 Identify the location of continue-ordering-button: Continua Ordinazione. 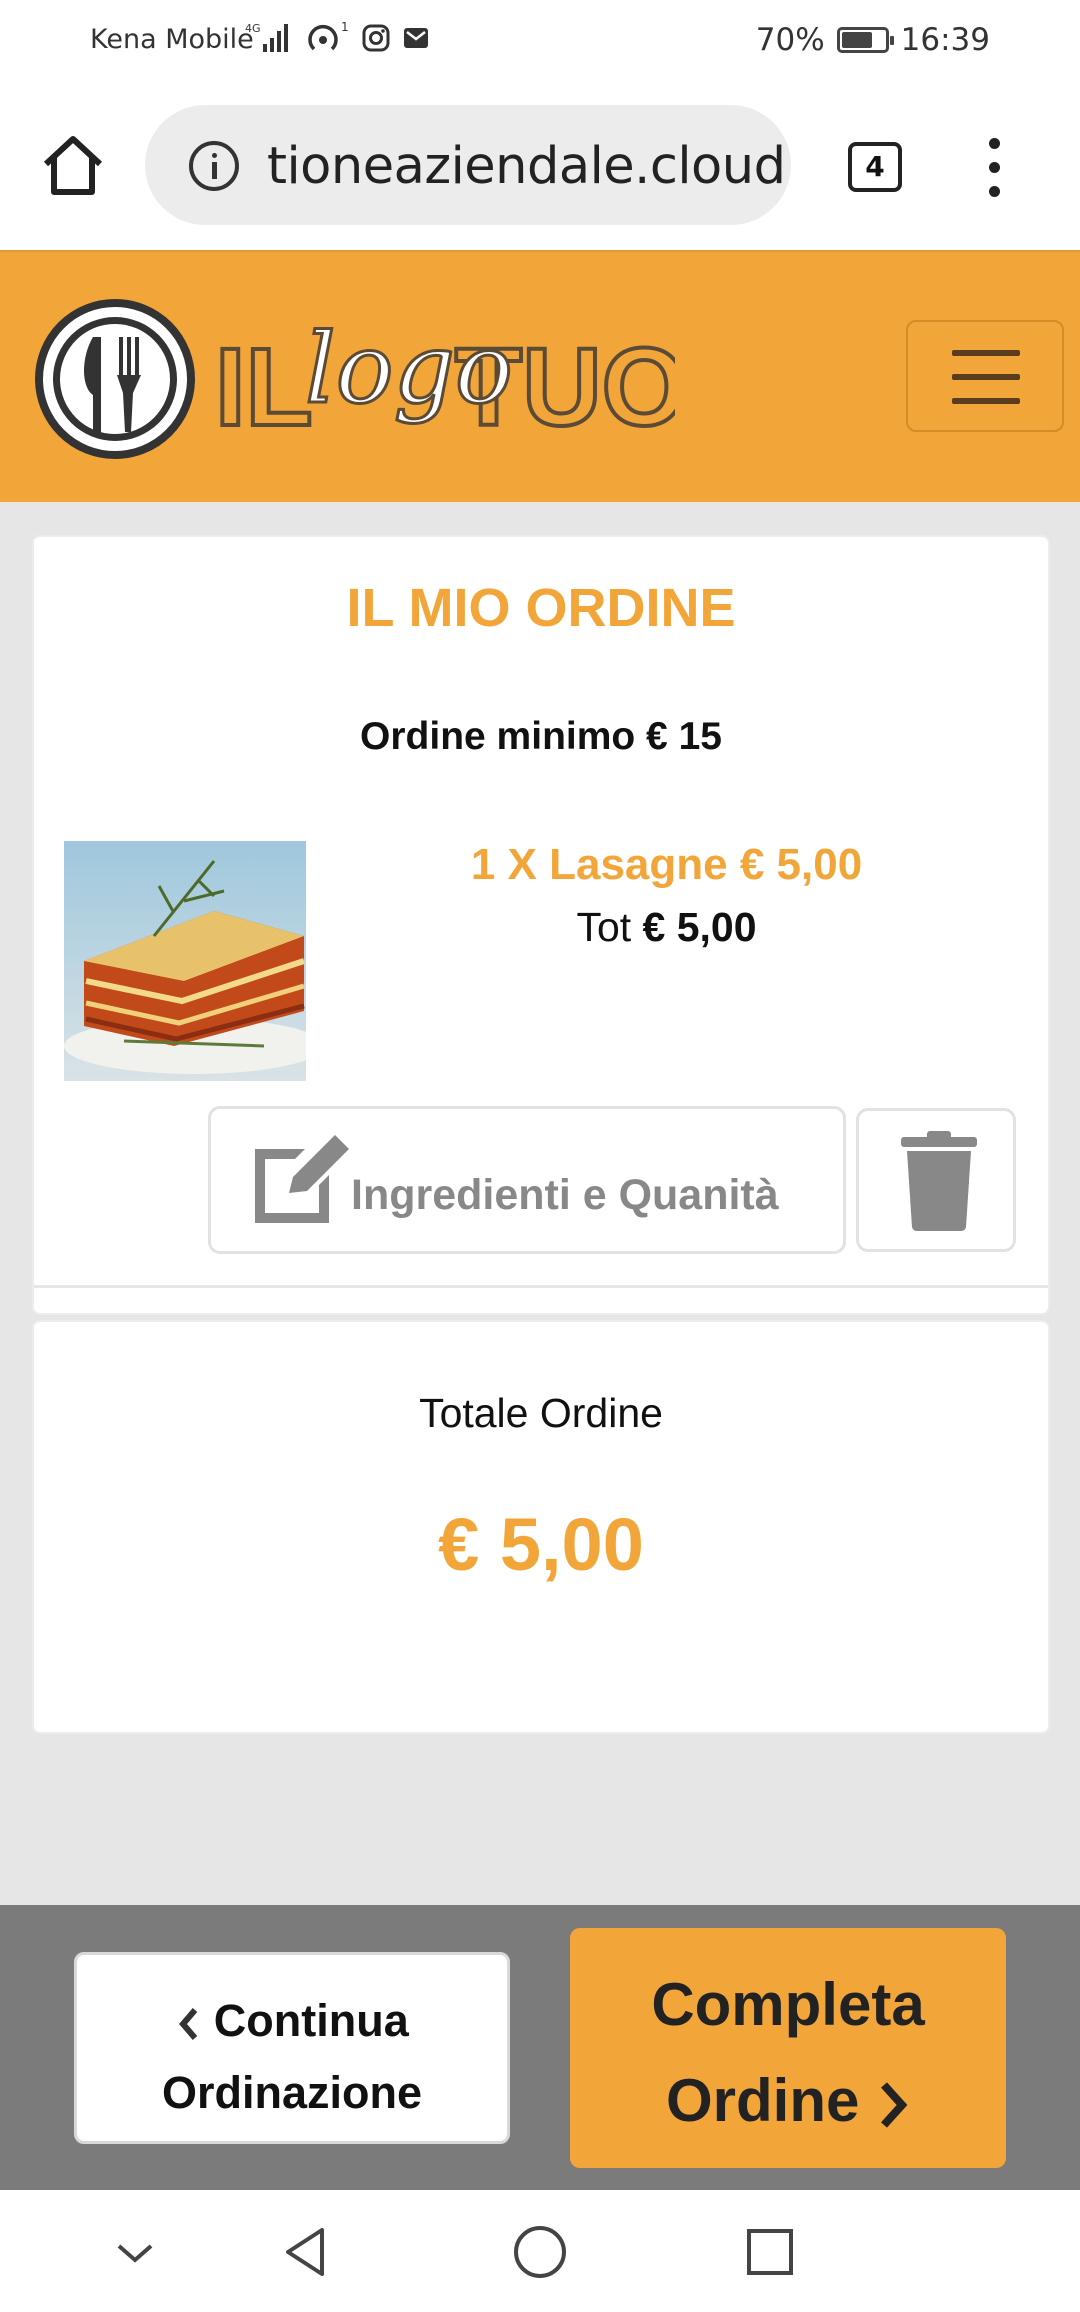
(292, 2048).